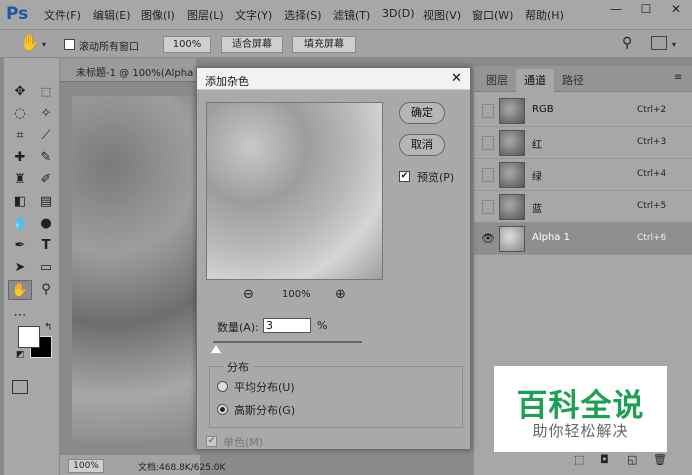 This screenshot has width=692, height=475. Describe the element at coordinates (20, 268) in the screenshot. I see `path-select-icon: ➤` at that location.